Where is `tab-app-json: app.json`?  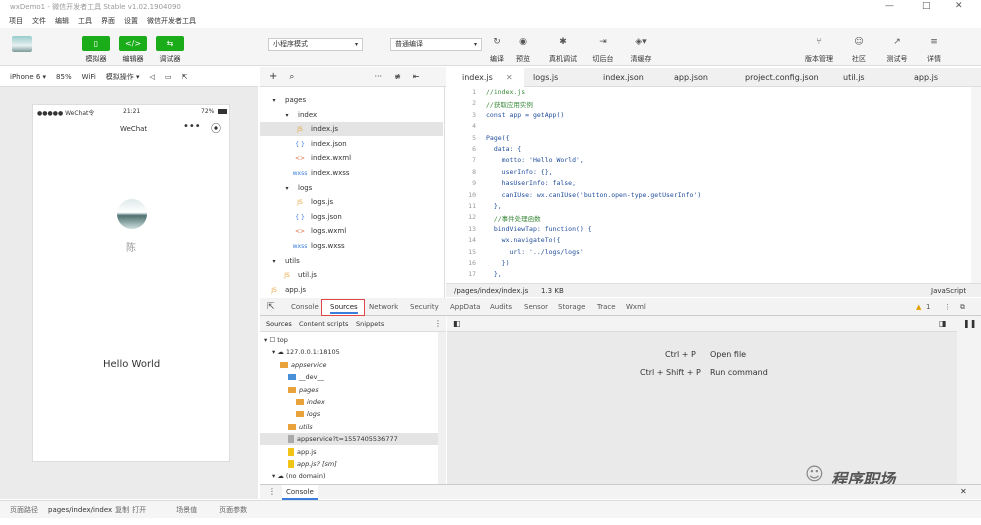
tab-app-json: app.json is located at coordinates (691, 77).